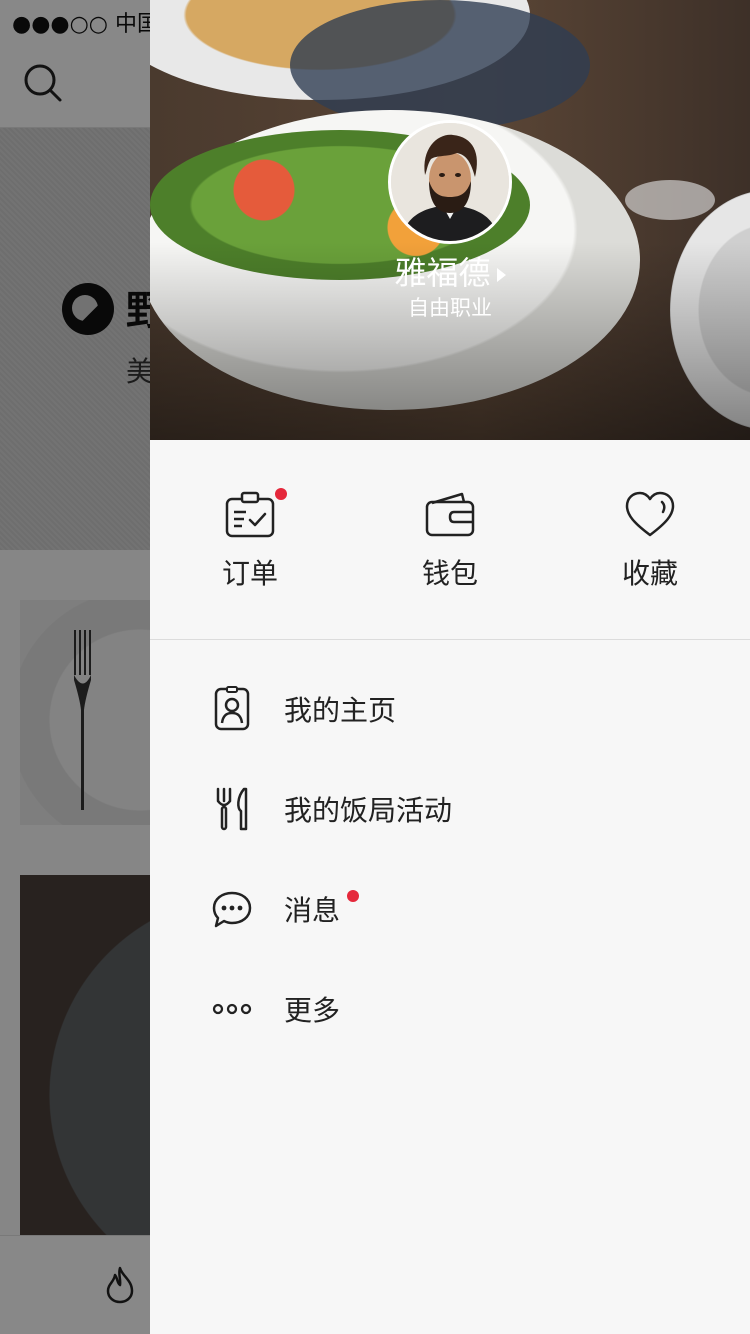 This screenshot has height=1334, width=750. Describe the element at coordinates (250, 544) in the screenshot. I see `orders-button: 订单` at that location.